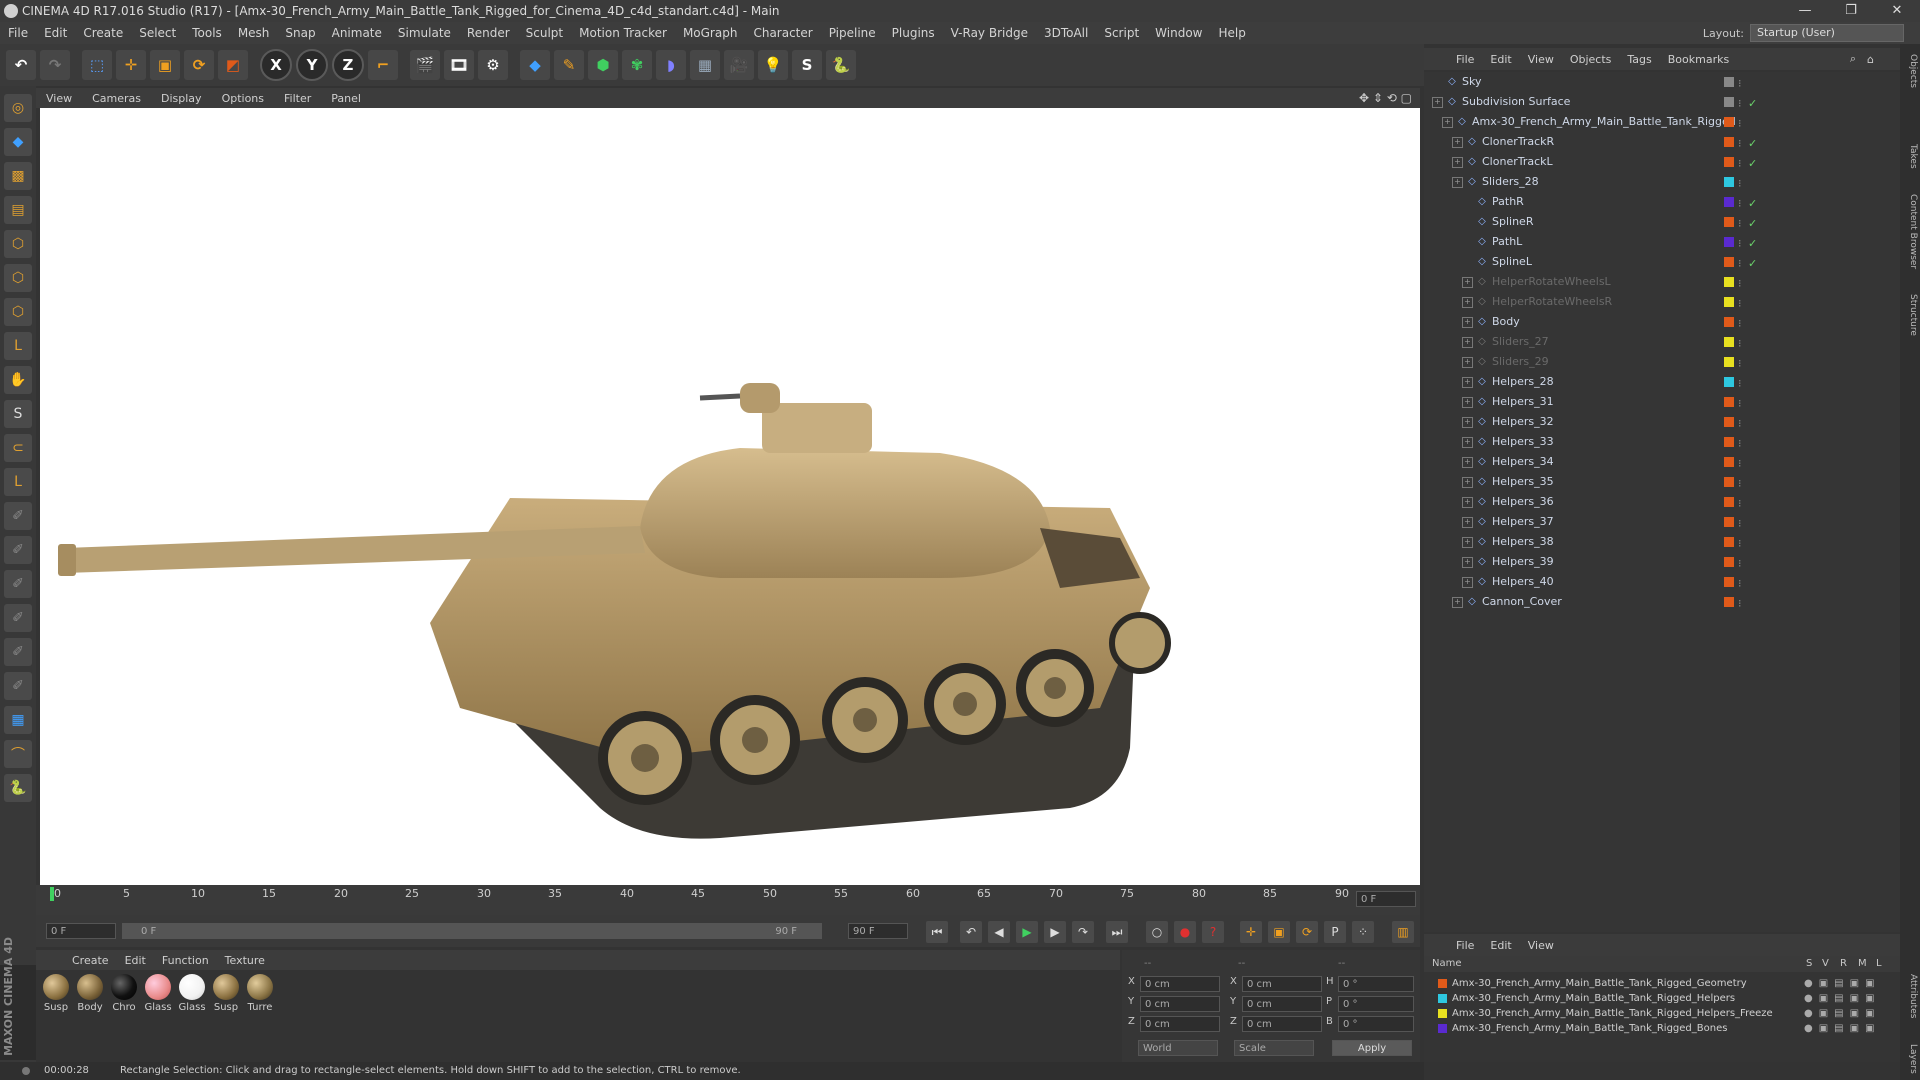 This screenshot has height=1080, width=1920. Describe the element at coordinates (1386, 899) in the screenshot. I see `current-frame-field: 0 F` at that location.